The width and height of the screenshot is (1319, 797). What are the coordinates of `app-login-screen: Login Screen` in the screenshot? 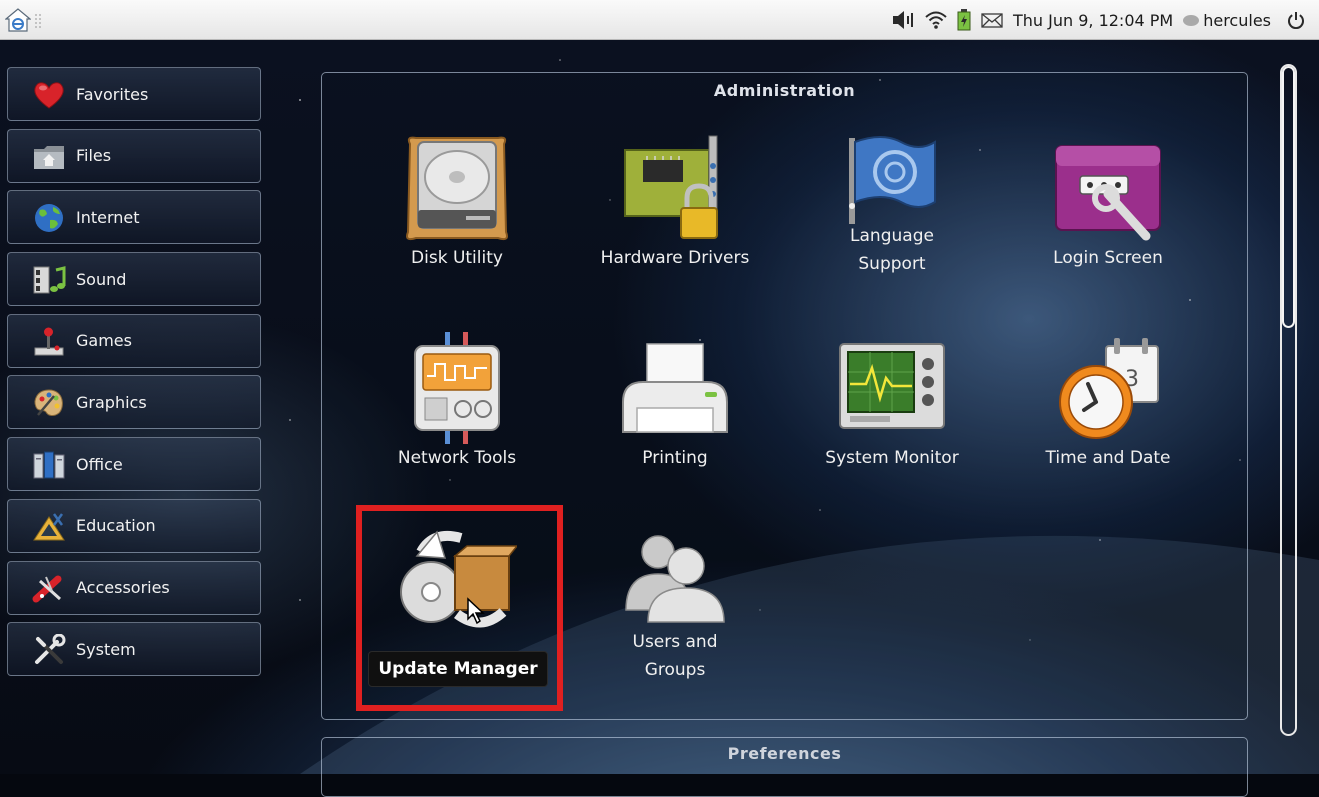 It's located at (1108, 202).